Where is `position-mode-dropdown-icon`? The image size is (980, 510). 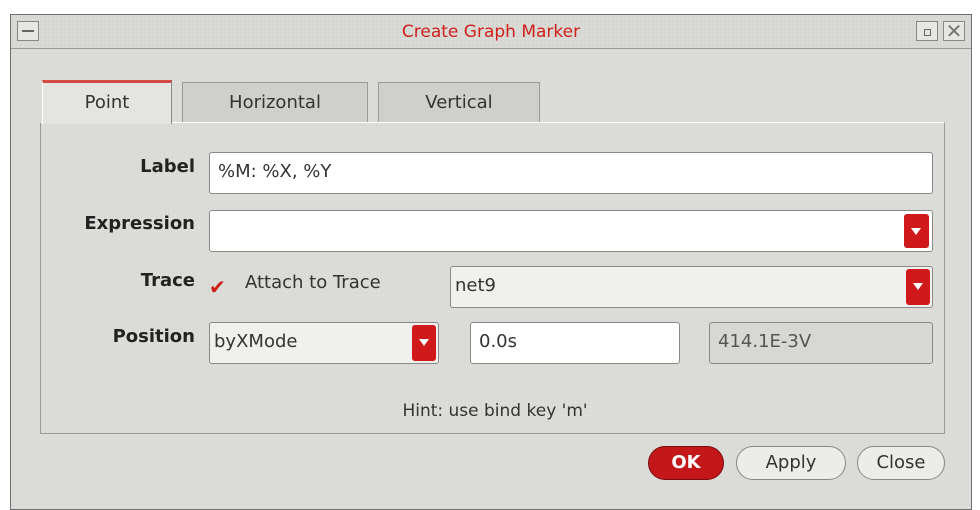 position-mode-dropdown-icon is located at coordinates (424, 343).